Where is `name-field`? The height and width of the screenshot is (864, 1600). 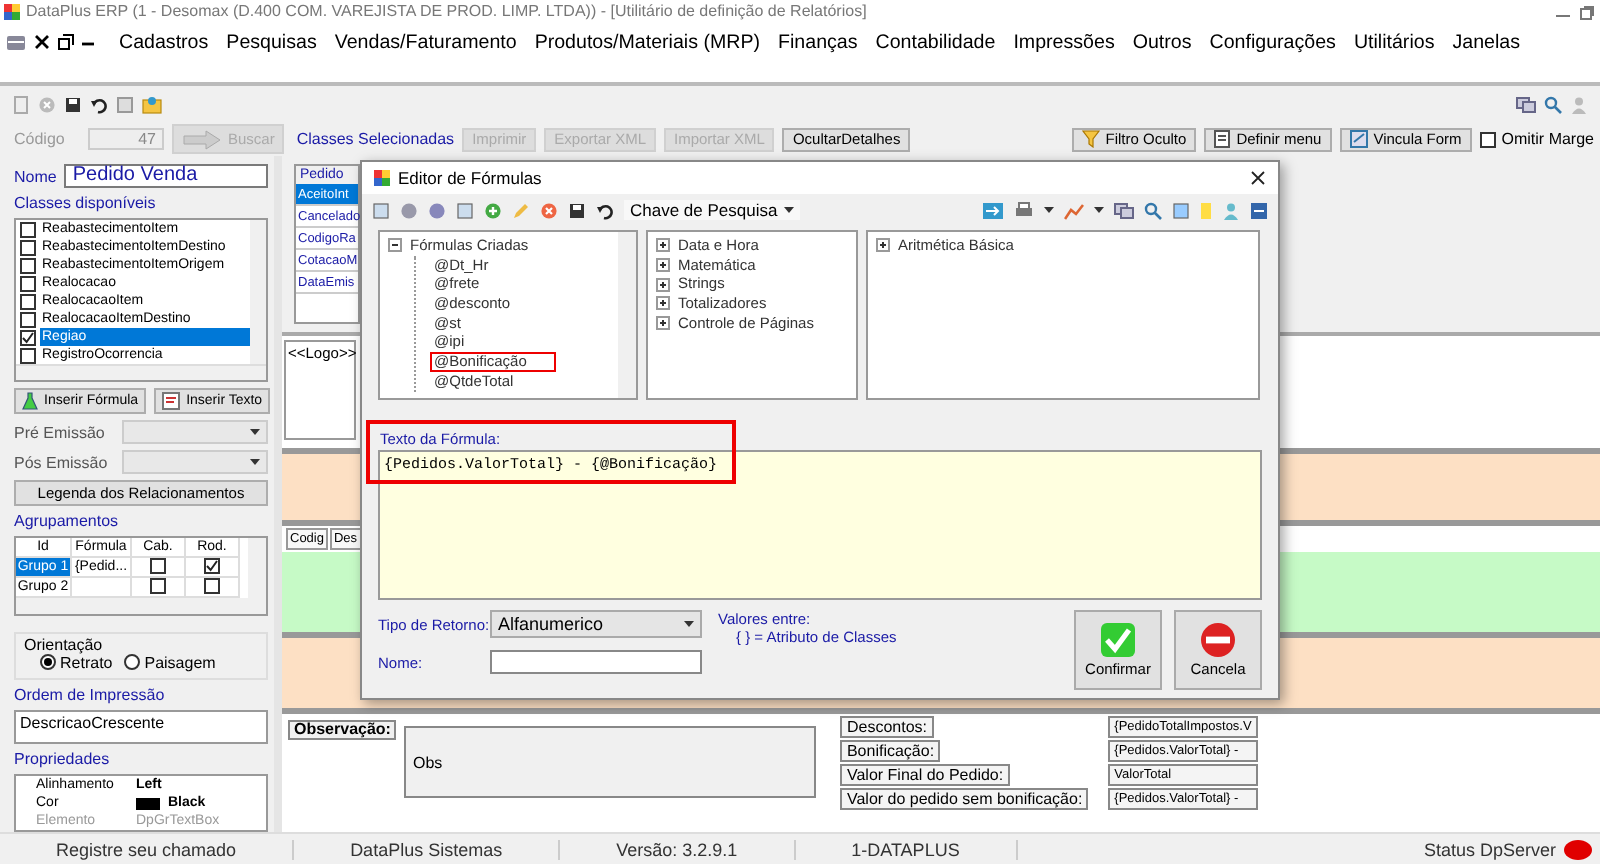 name-field is located at coordinates (596, 662).